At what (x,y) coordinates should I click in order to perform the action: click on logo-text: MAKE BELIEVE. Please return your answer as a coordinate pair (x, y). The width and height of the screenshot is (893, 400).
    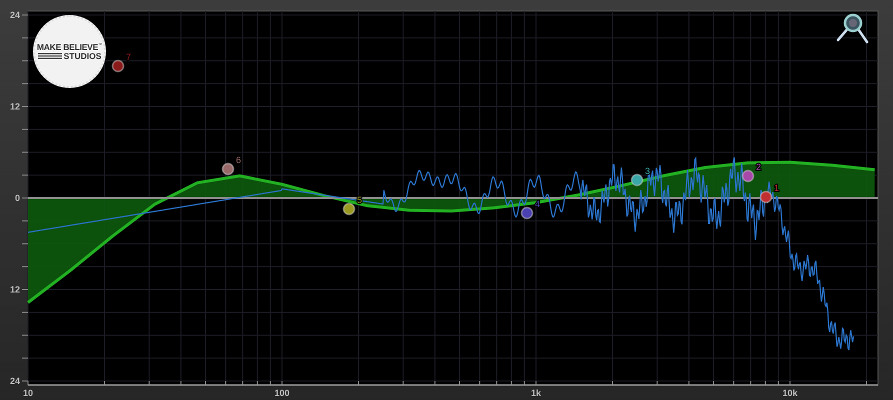
    Looking at the image, I should click on (67, 46).